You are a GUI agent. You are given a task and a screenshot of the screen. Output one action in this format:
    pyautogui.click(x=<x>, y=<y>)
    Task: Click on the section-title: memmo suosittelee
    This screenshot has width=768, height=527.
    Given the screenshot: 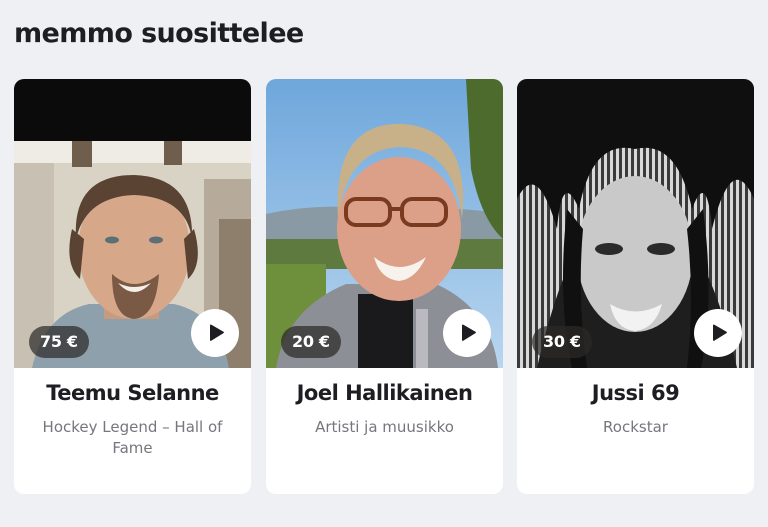 What is the action you would take?
    pyautogui.click(x=159, y=33)
    